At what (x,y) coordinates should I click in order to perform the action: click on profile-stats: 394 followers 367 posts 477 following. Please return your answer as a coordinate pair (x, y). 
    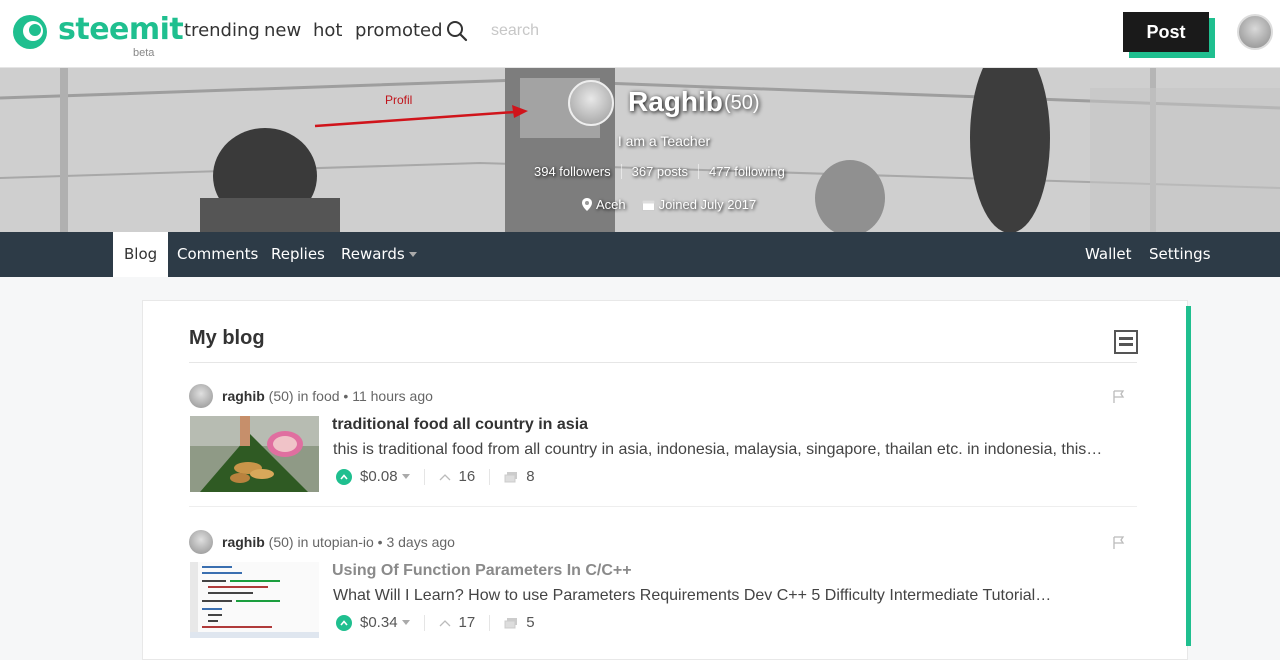
    Looking at the image, I should click on (664, 171).